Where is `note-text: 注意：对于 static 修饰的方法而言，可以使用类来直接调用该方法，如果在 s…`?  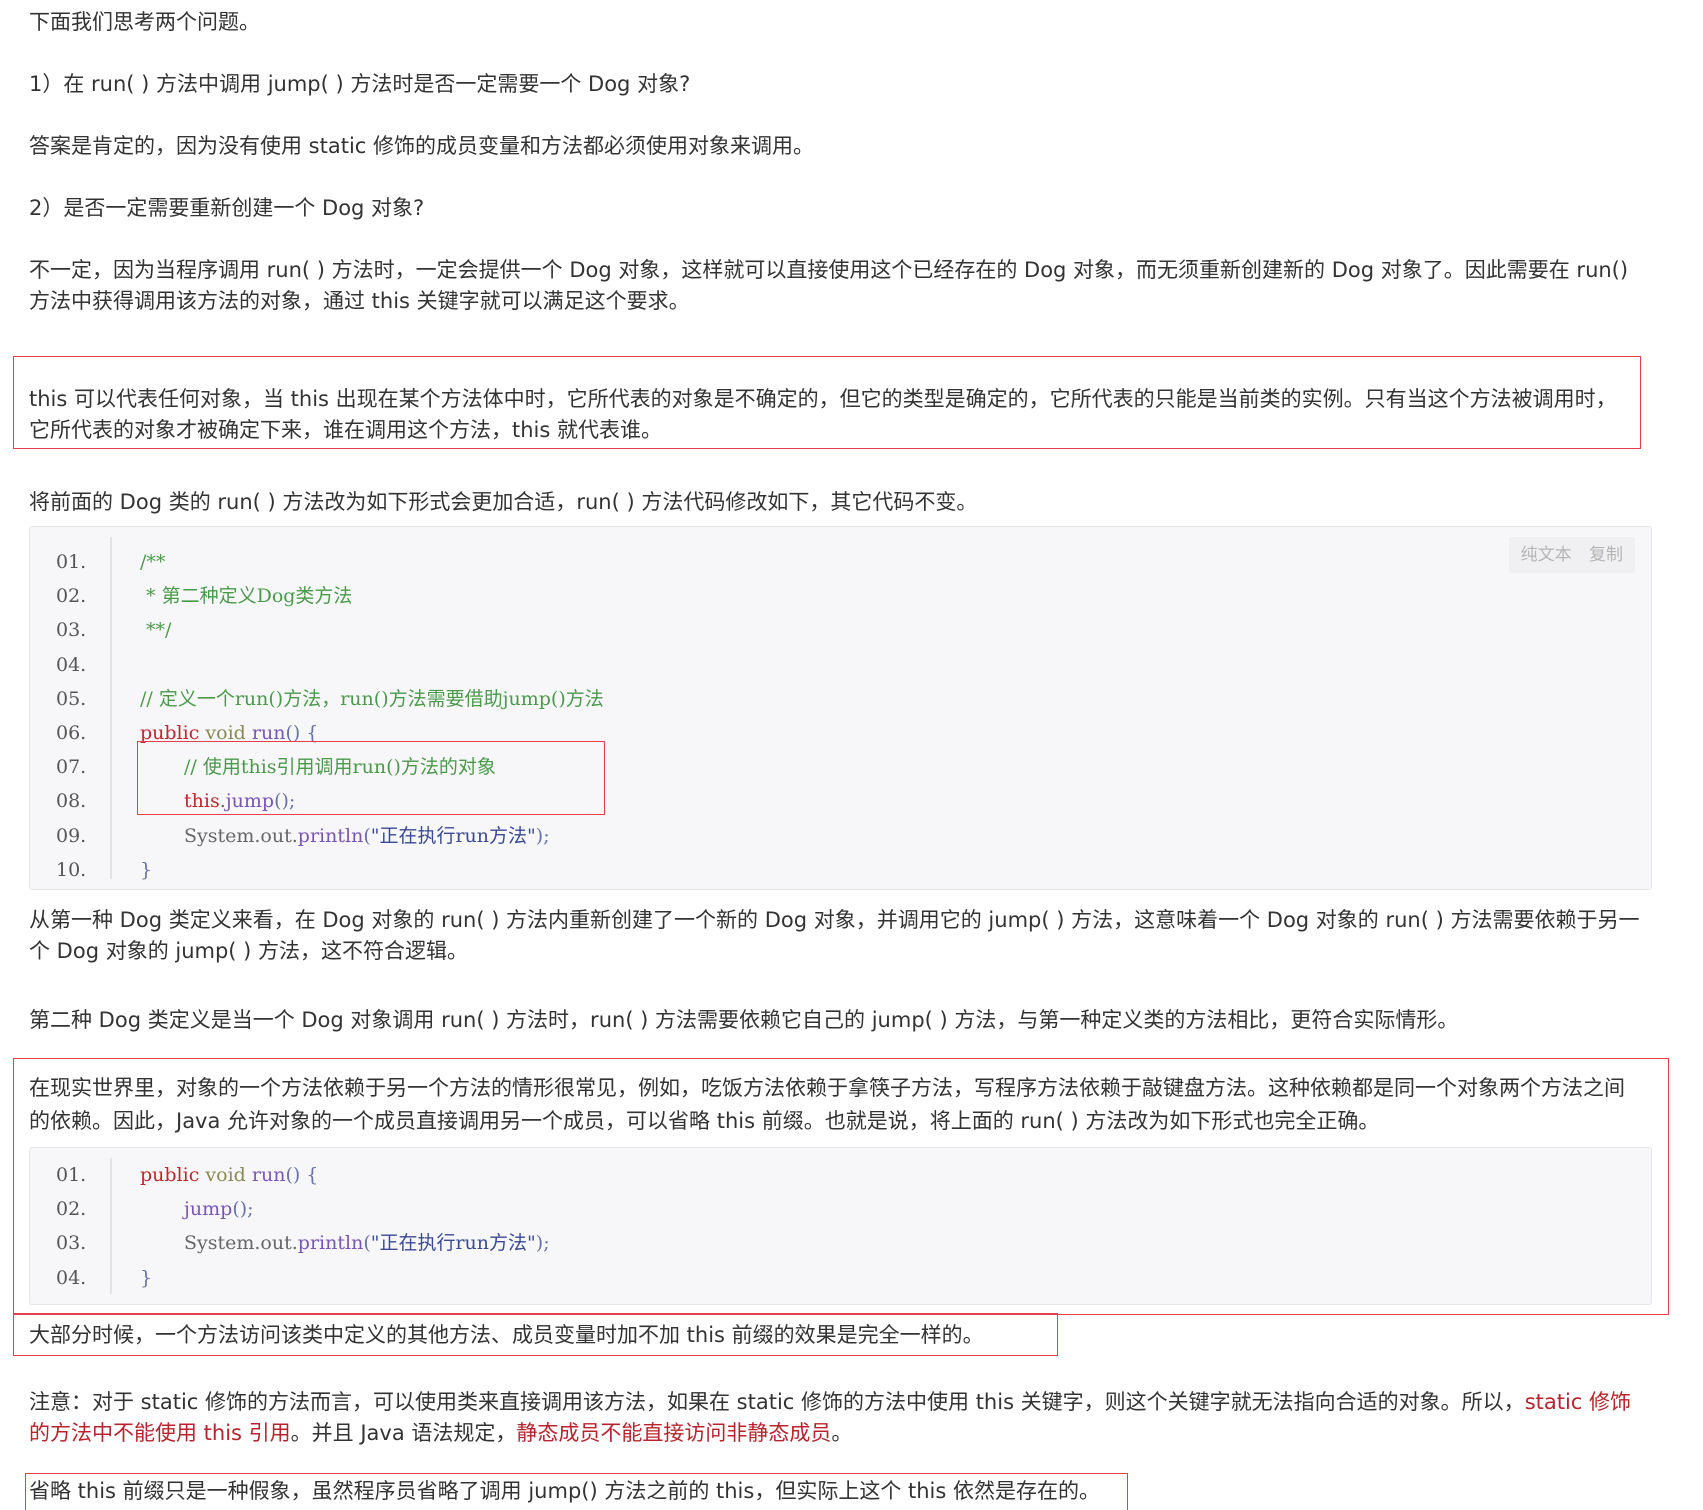 note-text: 注意：对于 static 修饰的方法而言，可以使用类来直接调用该方法，如果在 s… is located at coordinates (777, 1402).